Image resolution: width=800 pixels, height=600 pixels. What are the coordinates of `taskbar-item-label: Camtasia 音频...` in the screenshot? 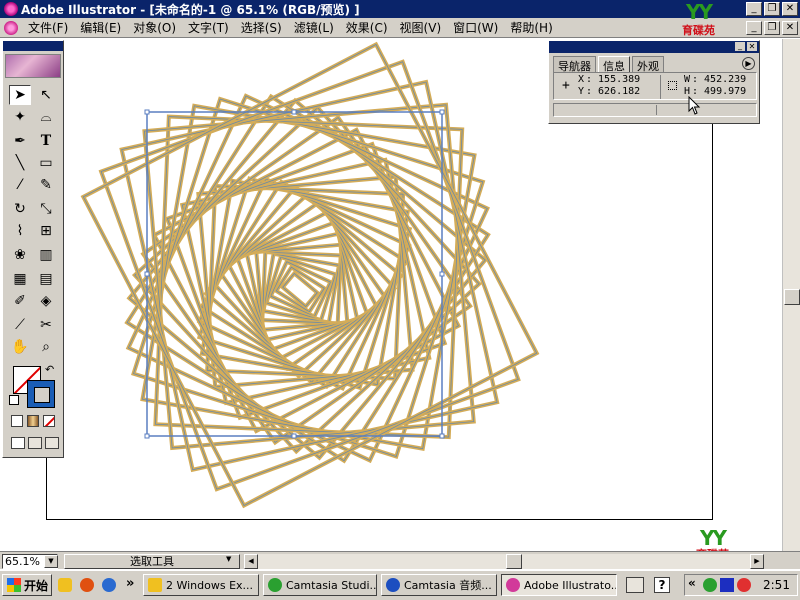 It's located at (448, 585).